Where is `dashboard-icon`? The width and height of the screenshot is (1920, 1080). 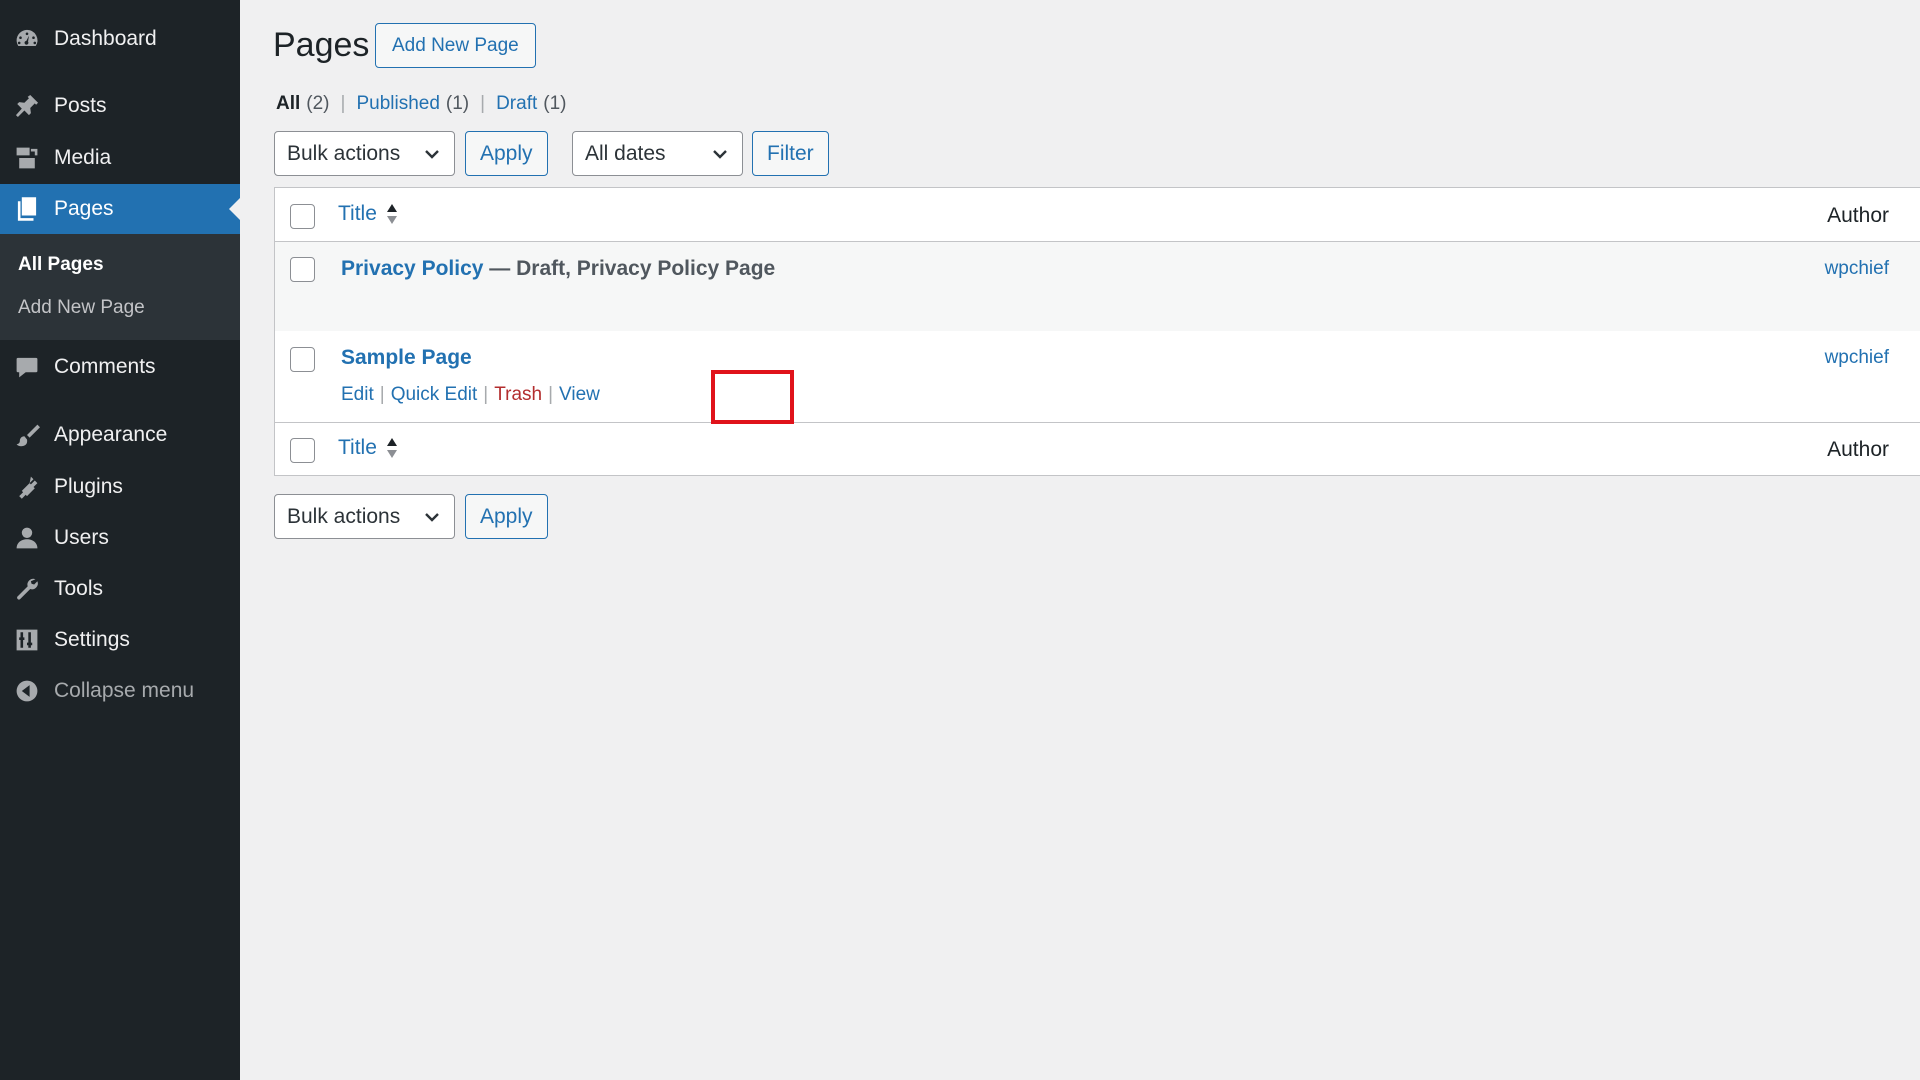
dashboard-icon is located at coordinates (27, 39).